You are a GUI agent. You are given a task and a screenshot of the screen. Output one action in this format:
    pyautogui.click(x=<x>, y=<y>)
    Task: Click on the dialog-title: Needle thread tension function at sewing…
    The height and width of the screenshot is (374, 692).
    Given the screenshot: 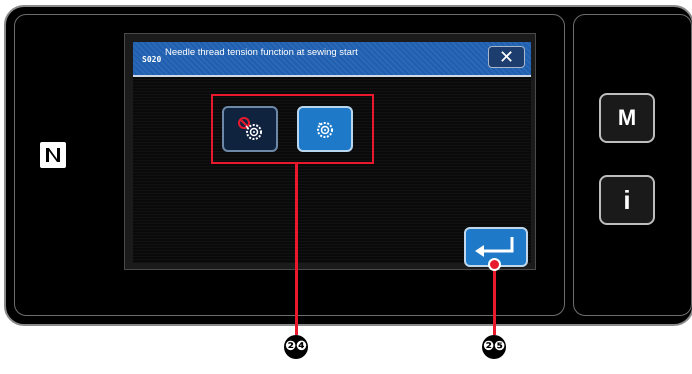 What is the action you would take?
    pyautogui.click(x=261, y=52)
    